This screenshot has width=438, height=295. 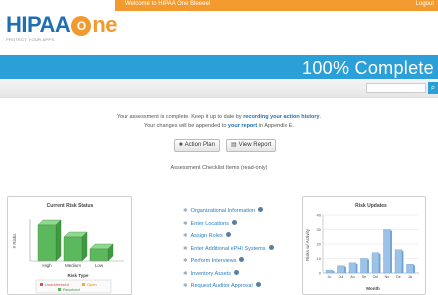 I want to click on x-tick-labels: High Medium Low, so click(x=73, y=265).